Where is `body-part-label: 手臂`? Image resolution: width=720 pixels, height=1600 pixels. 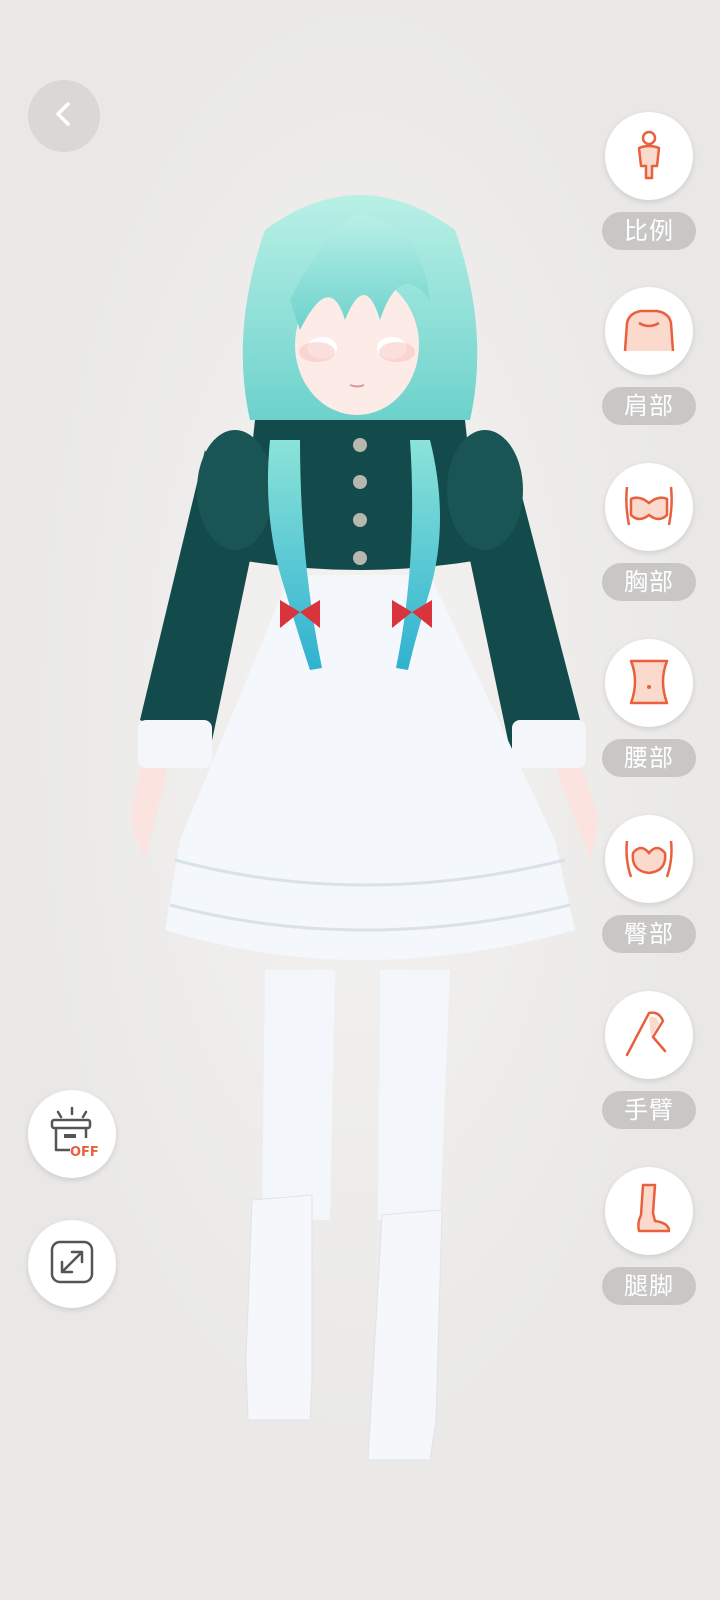 body-part-label: 手臂 is located at coordinates (649, 1110).